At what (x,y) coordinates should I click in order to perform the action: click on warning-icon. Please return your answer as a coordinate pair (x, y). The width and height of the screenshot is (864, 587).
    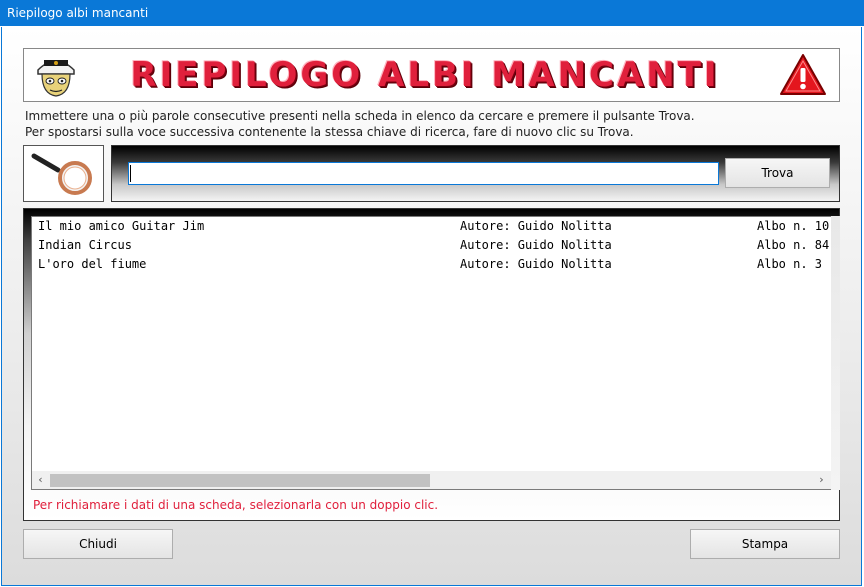
    Looking at the image, I should click on (803, 74).